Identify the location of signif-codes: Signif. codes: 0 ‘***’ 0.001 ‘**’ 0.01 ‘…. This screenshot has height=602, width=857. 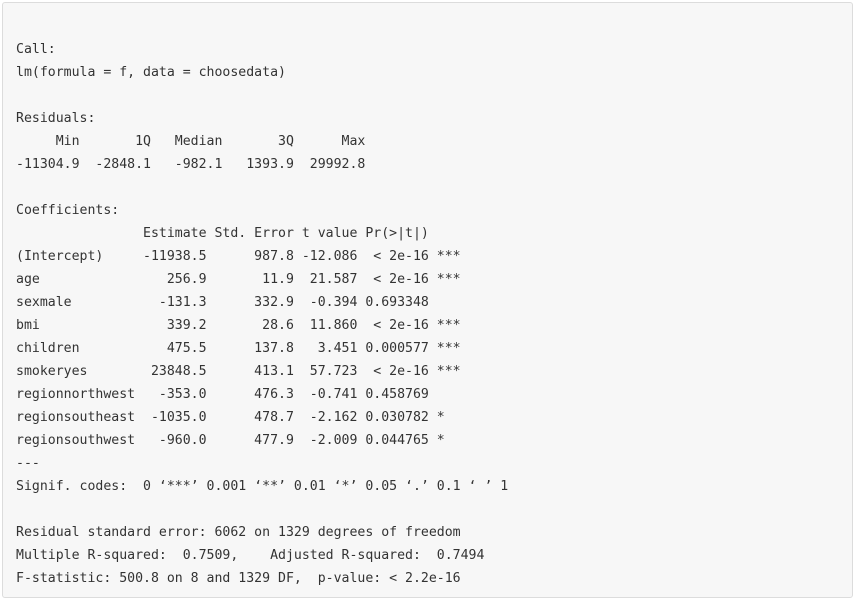
(262, 486).